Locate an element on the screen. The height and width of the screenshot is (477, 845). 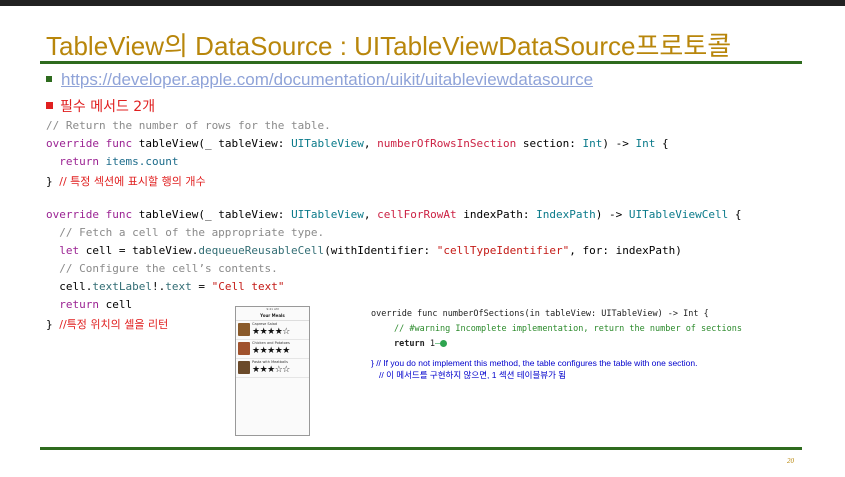
rating-stars: ★★★☆☆ is located at coordinates (271, 370).